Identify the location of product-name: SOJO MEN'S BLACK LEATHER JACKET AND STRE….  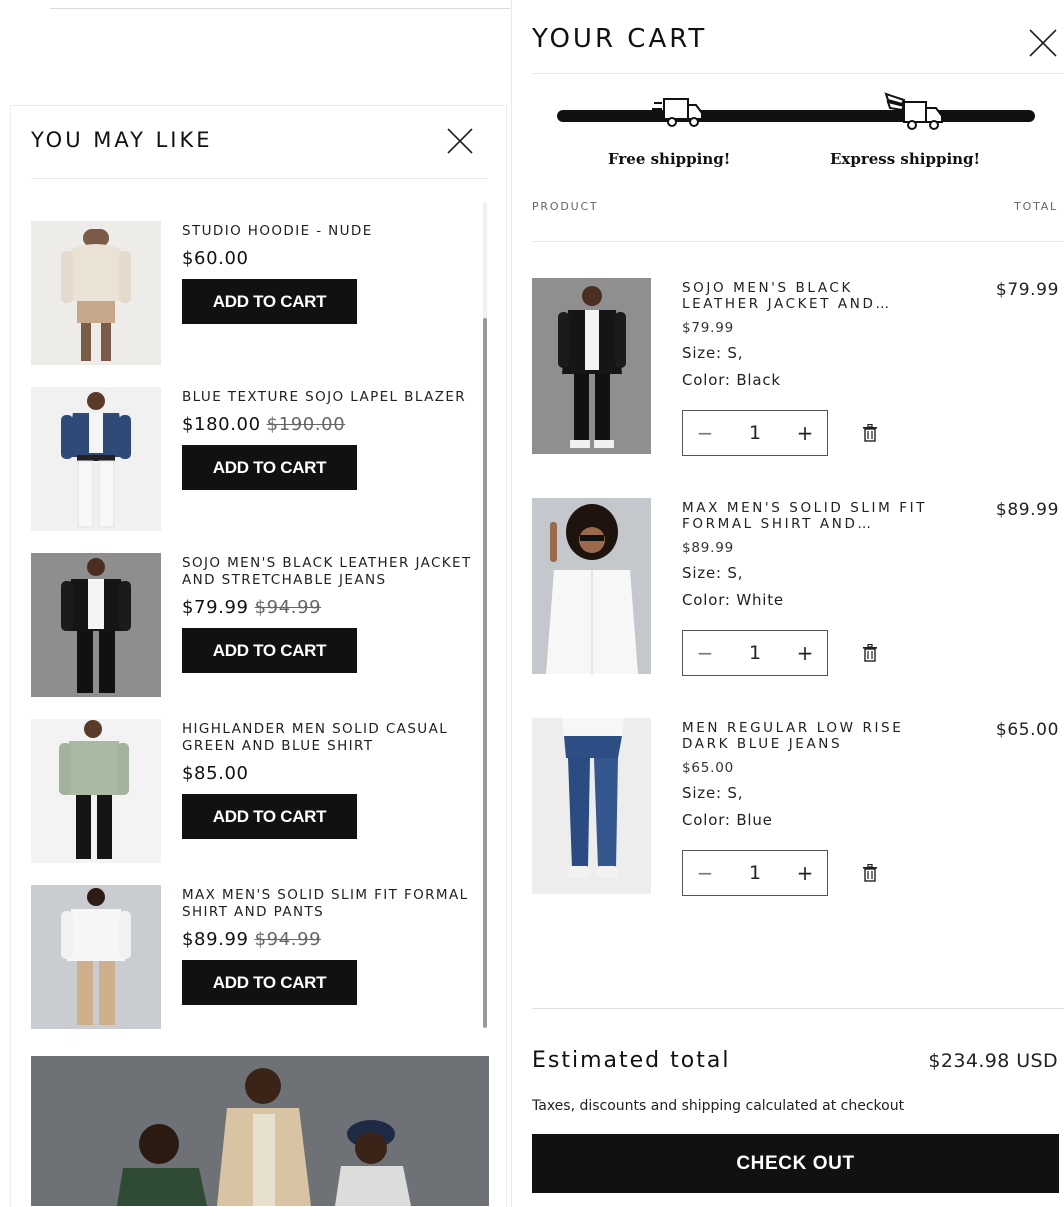
(332, 572).